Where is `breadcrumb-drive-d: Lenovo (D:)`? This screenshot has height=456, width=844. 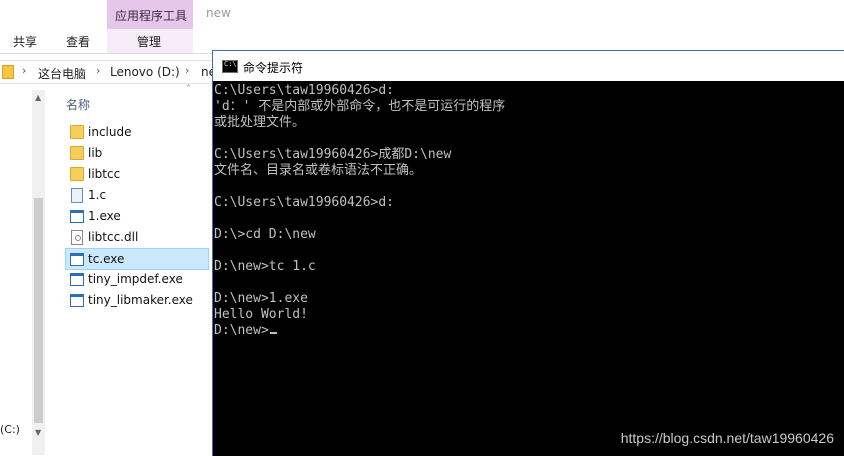
breadcrumb-drive-d: Lenovo (D:) is located at coordinates (145, 72).